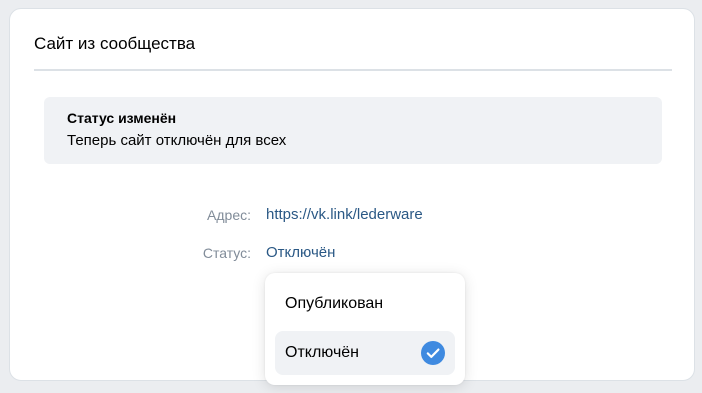  What do you see at coordinates (365, 353) in the screenshot?
I see `status-option-disabled: Отключён` at bounding box center [365, 353].